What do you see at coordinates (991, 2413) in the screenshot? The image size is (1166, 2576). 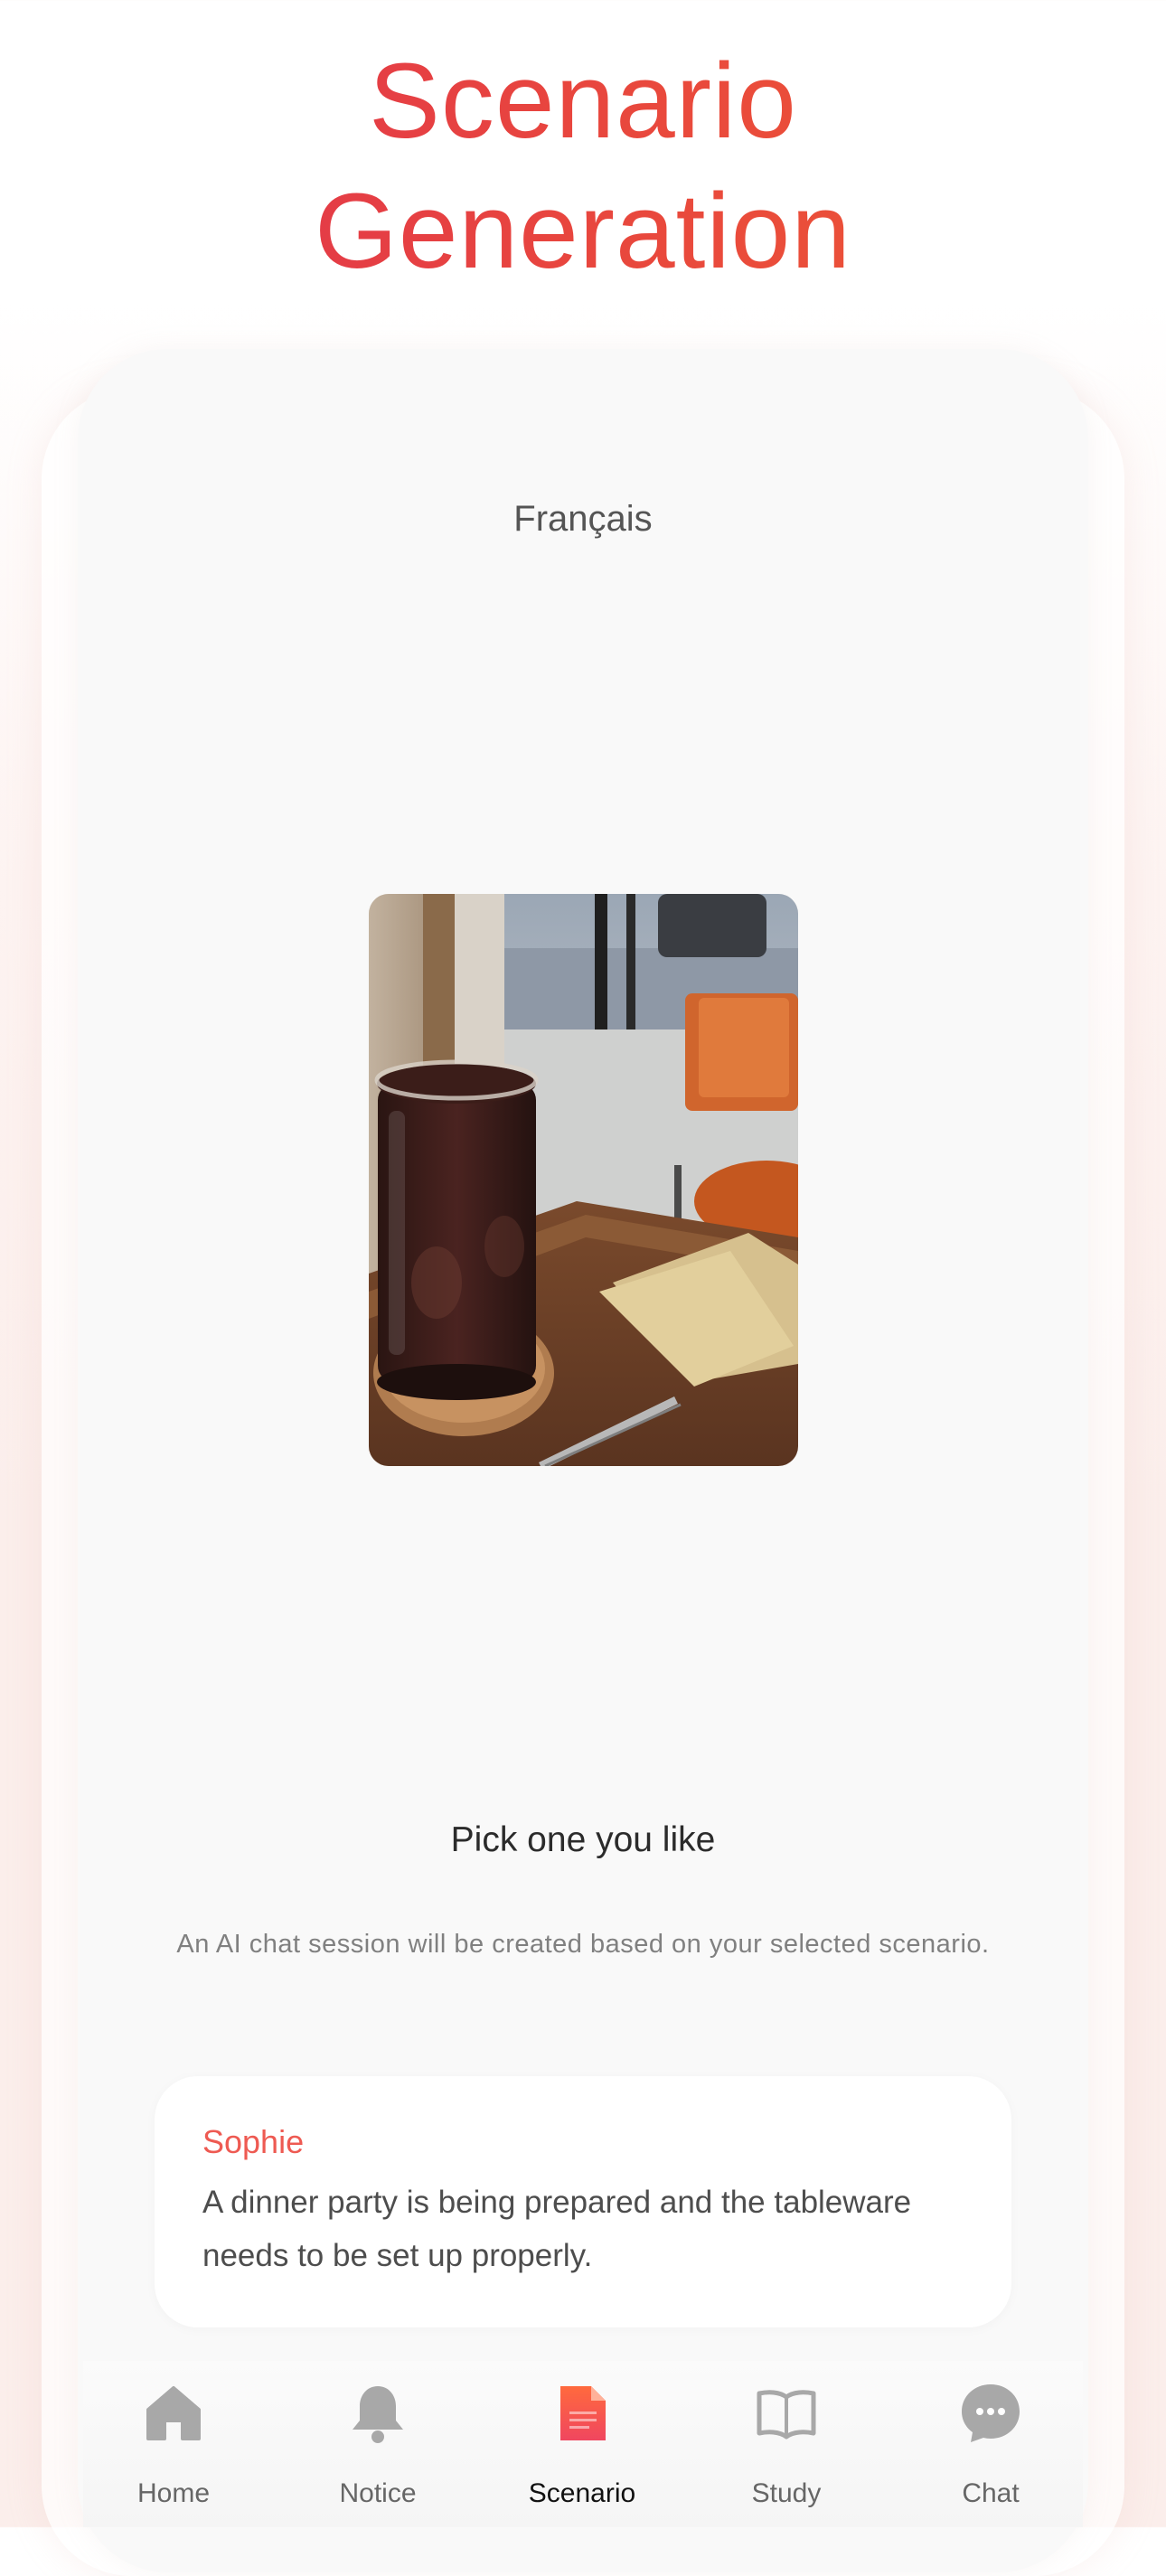 I see `chat-bubble-icon` at bounding box center [991, 2413].